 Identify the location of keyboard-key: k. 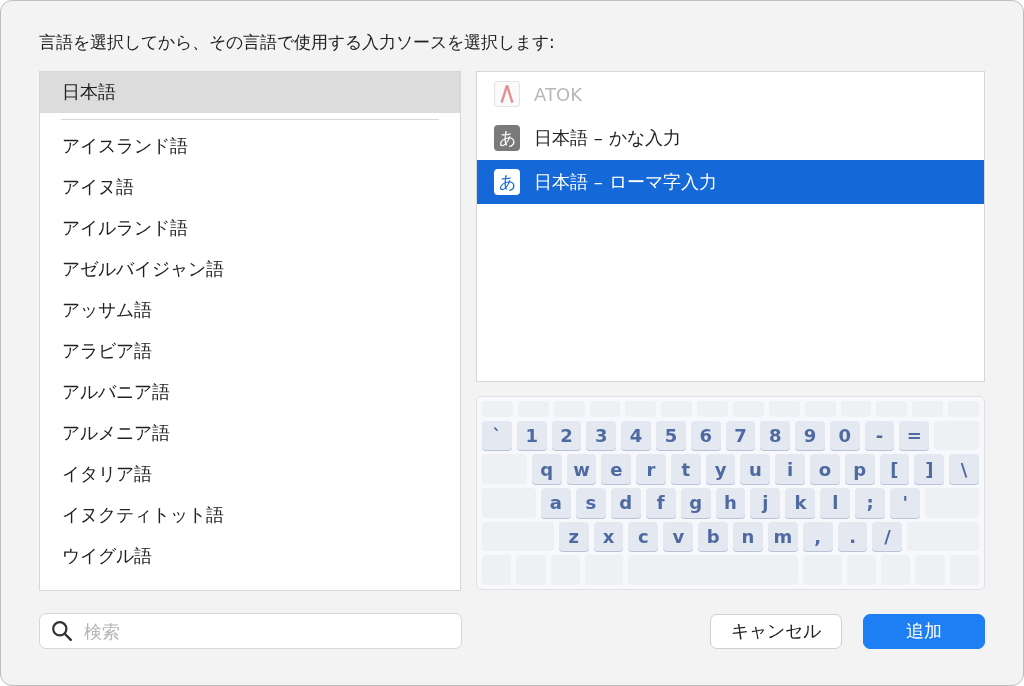
(800, 503).